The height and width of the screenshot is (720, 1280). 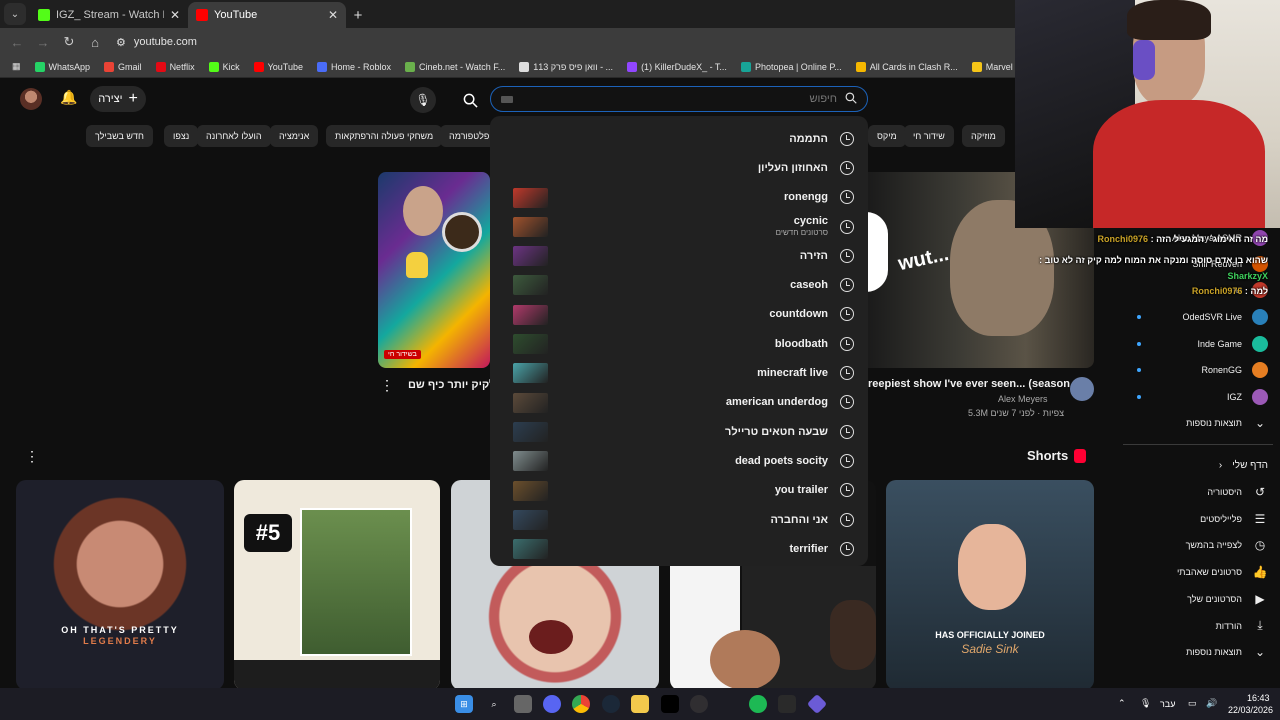 I want to click on epic-games-icon, so click(x=787, y=704).